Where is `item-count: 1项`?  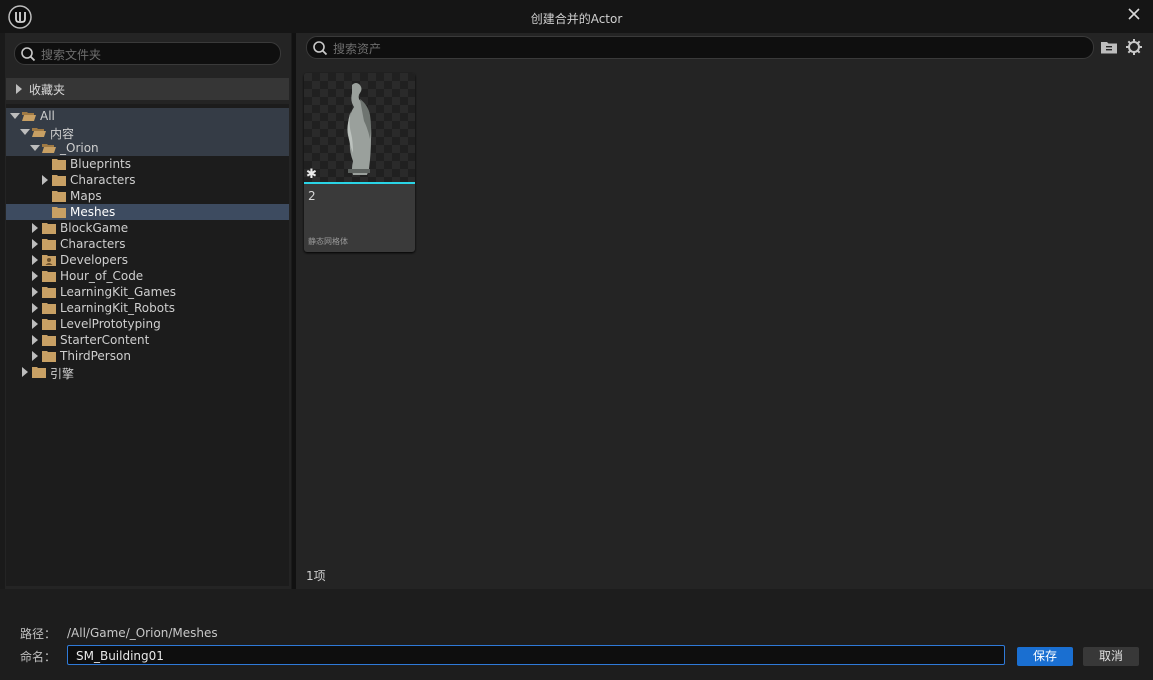 item-count: 1项 is located at coordinates (316, 576).